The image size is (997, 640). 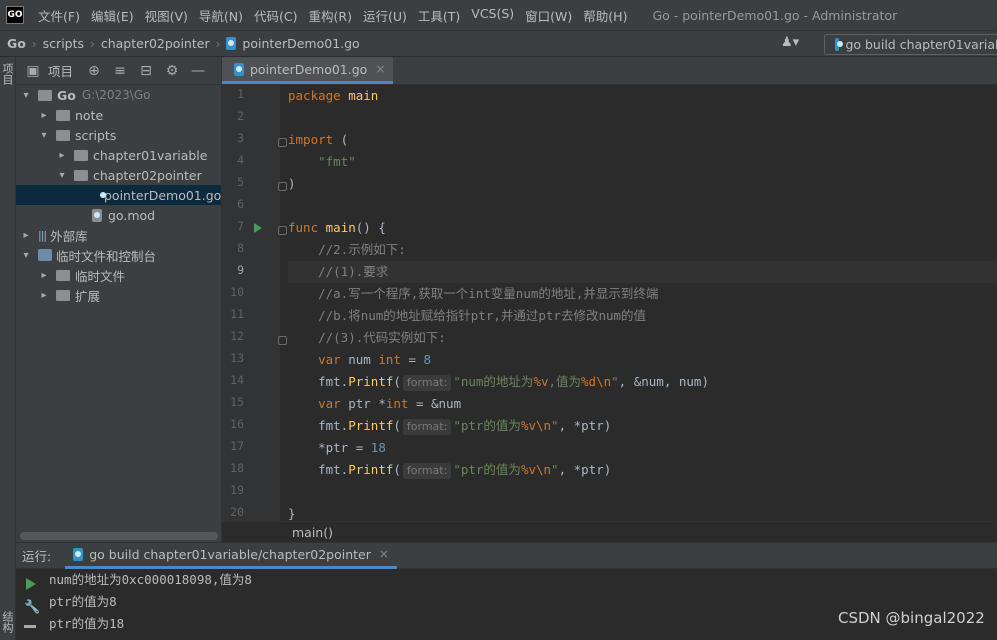 What do you see at coordinates (237, 490) in the screenshot?
I see `line-number: 19` at bounding box center [237, 490].